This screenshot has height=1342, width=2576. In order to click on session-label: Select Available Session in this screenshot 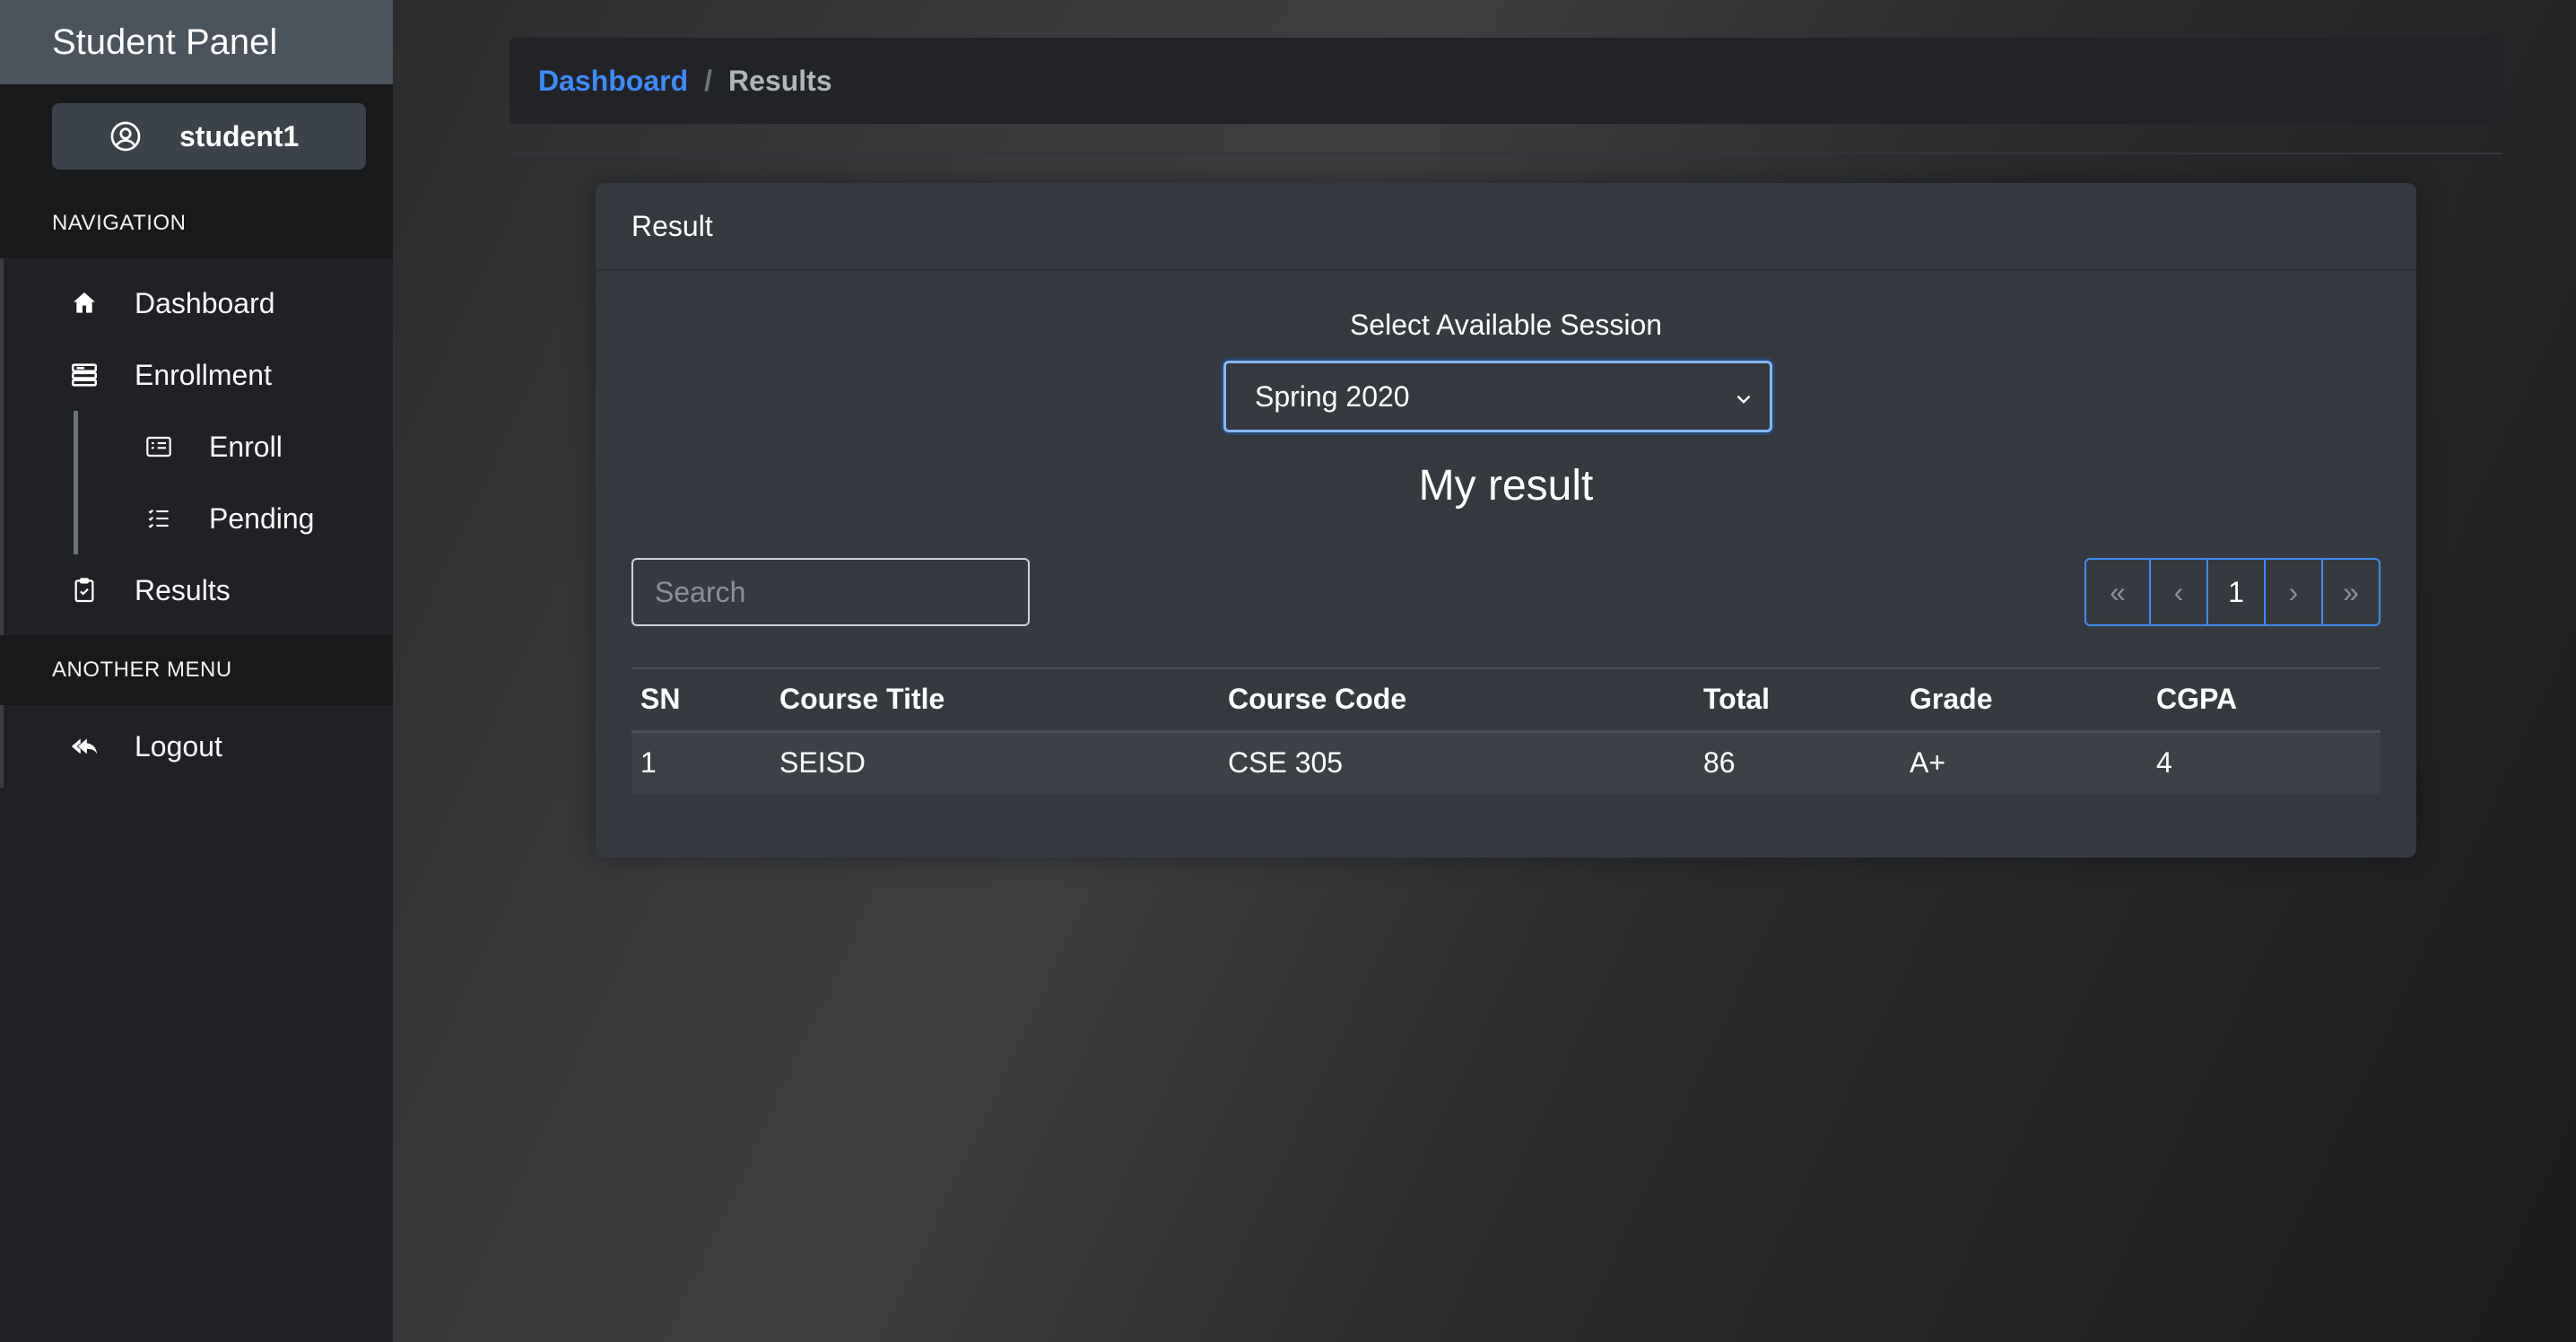, I will do `click(1506, 325)`.